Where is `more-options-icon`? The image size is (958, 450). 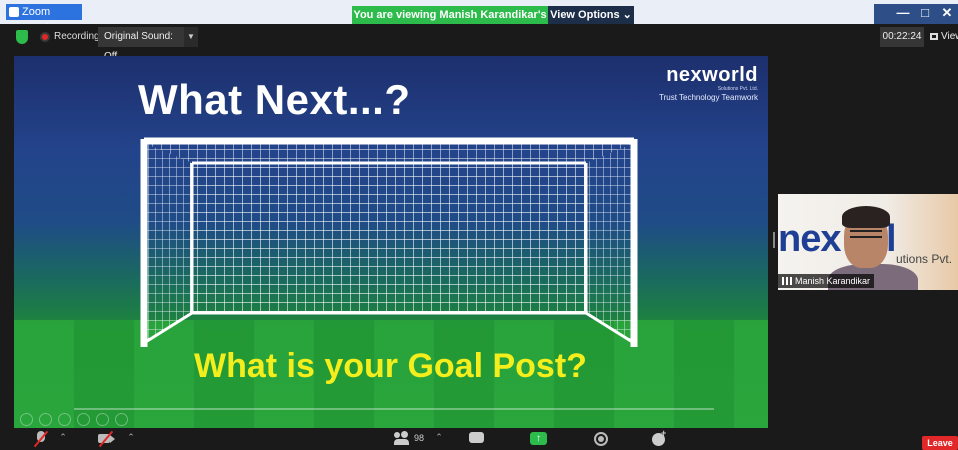 more-options-icon is located at coordinates (121, 419).